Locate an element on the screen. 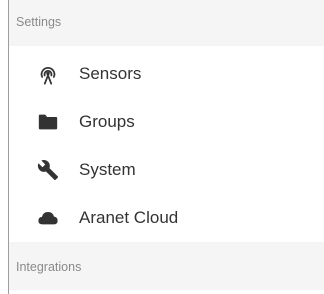 Image resolution: width=324 pixels, height=294 pixels. folder-icon is located at coordinates (48, 122).